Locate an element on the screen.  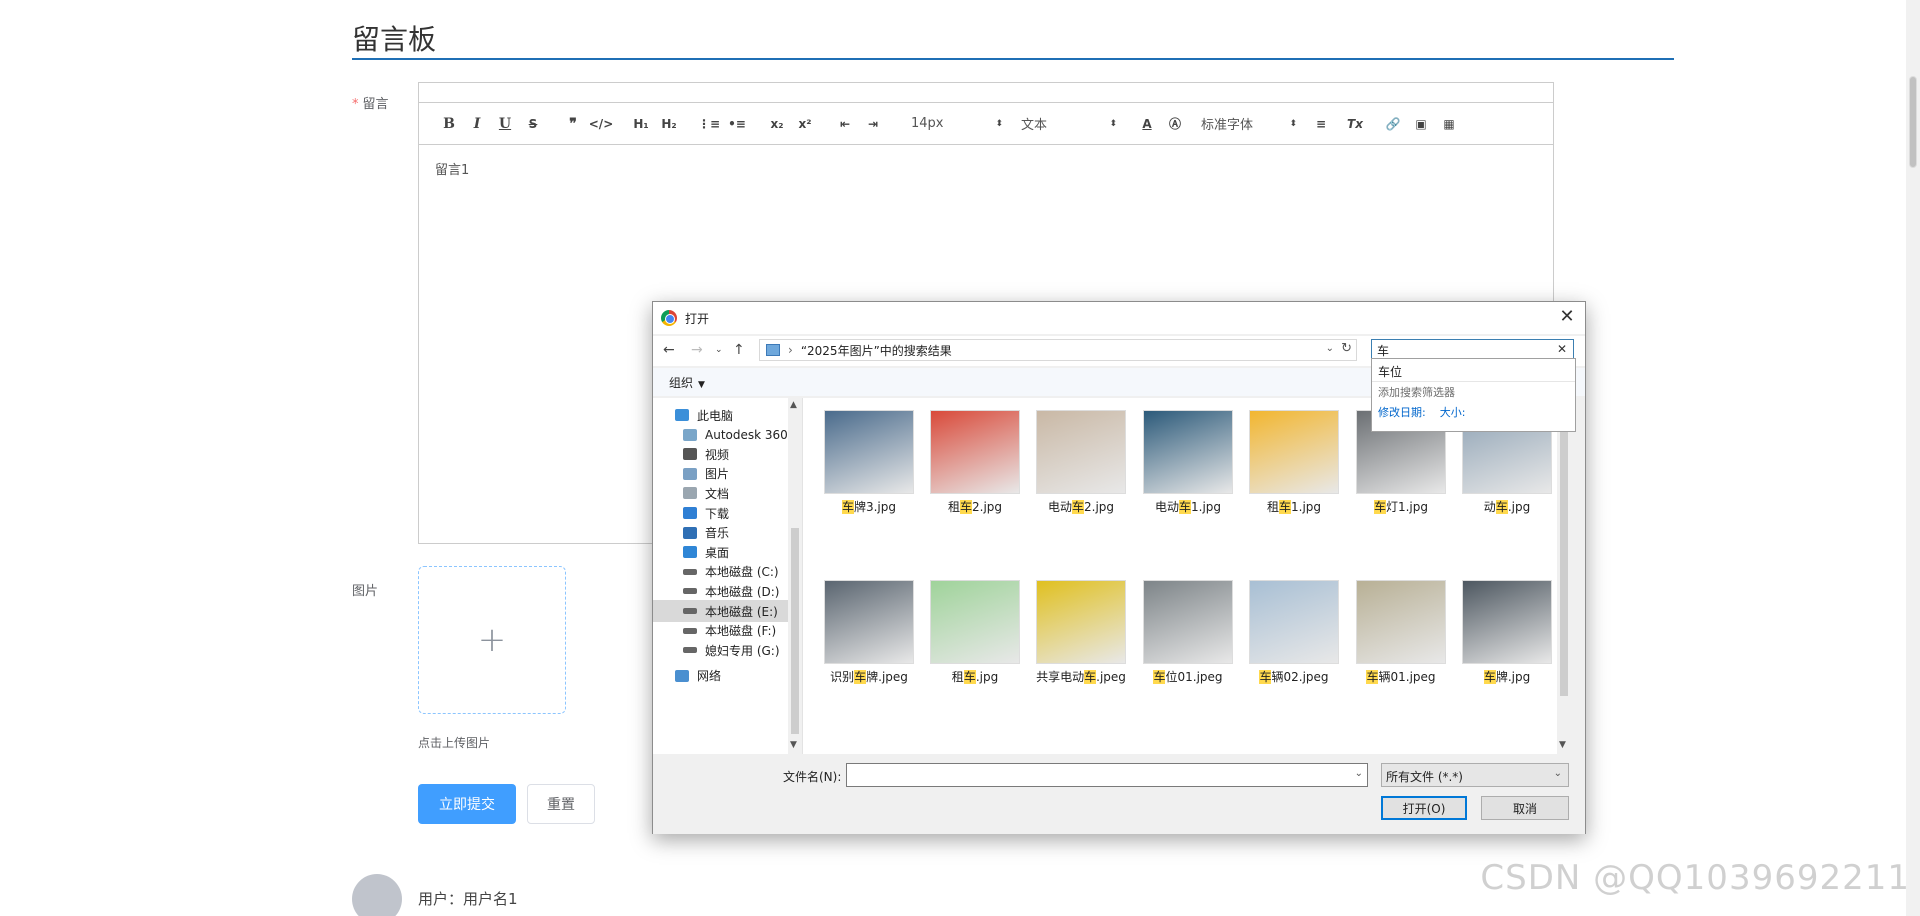
cancel-button: 取消 is located at coordinates (1525, 808).